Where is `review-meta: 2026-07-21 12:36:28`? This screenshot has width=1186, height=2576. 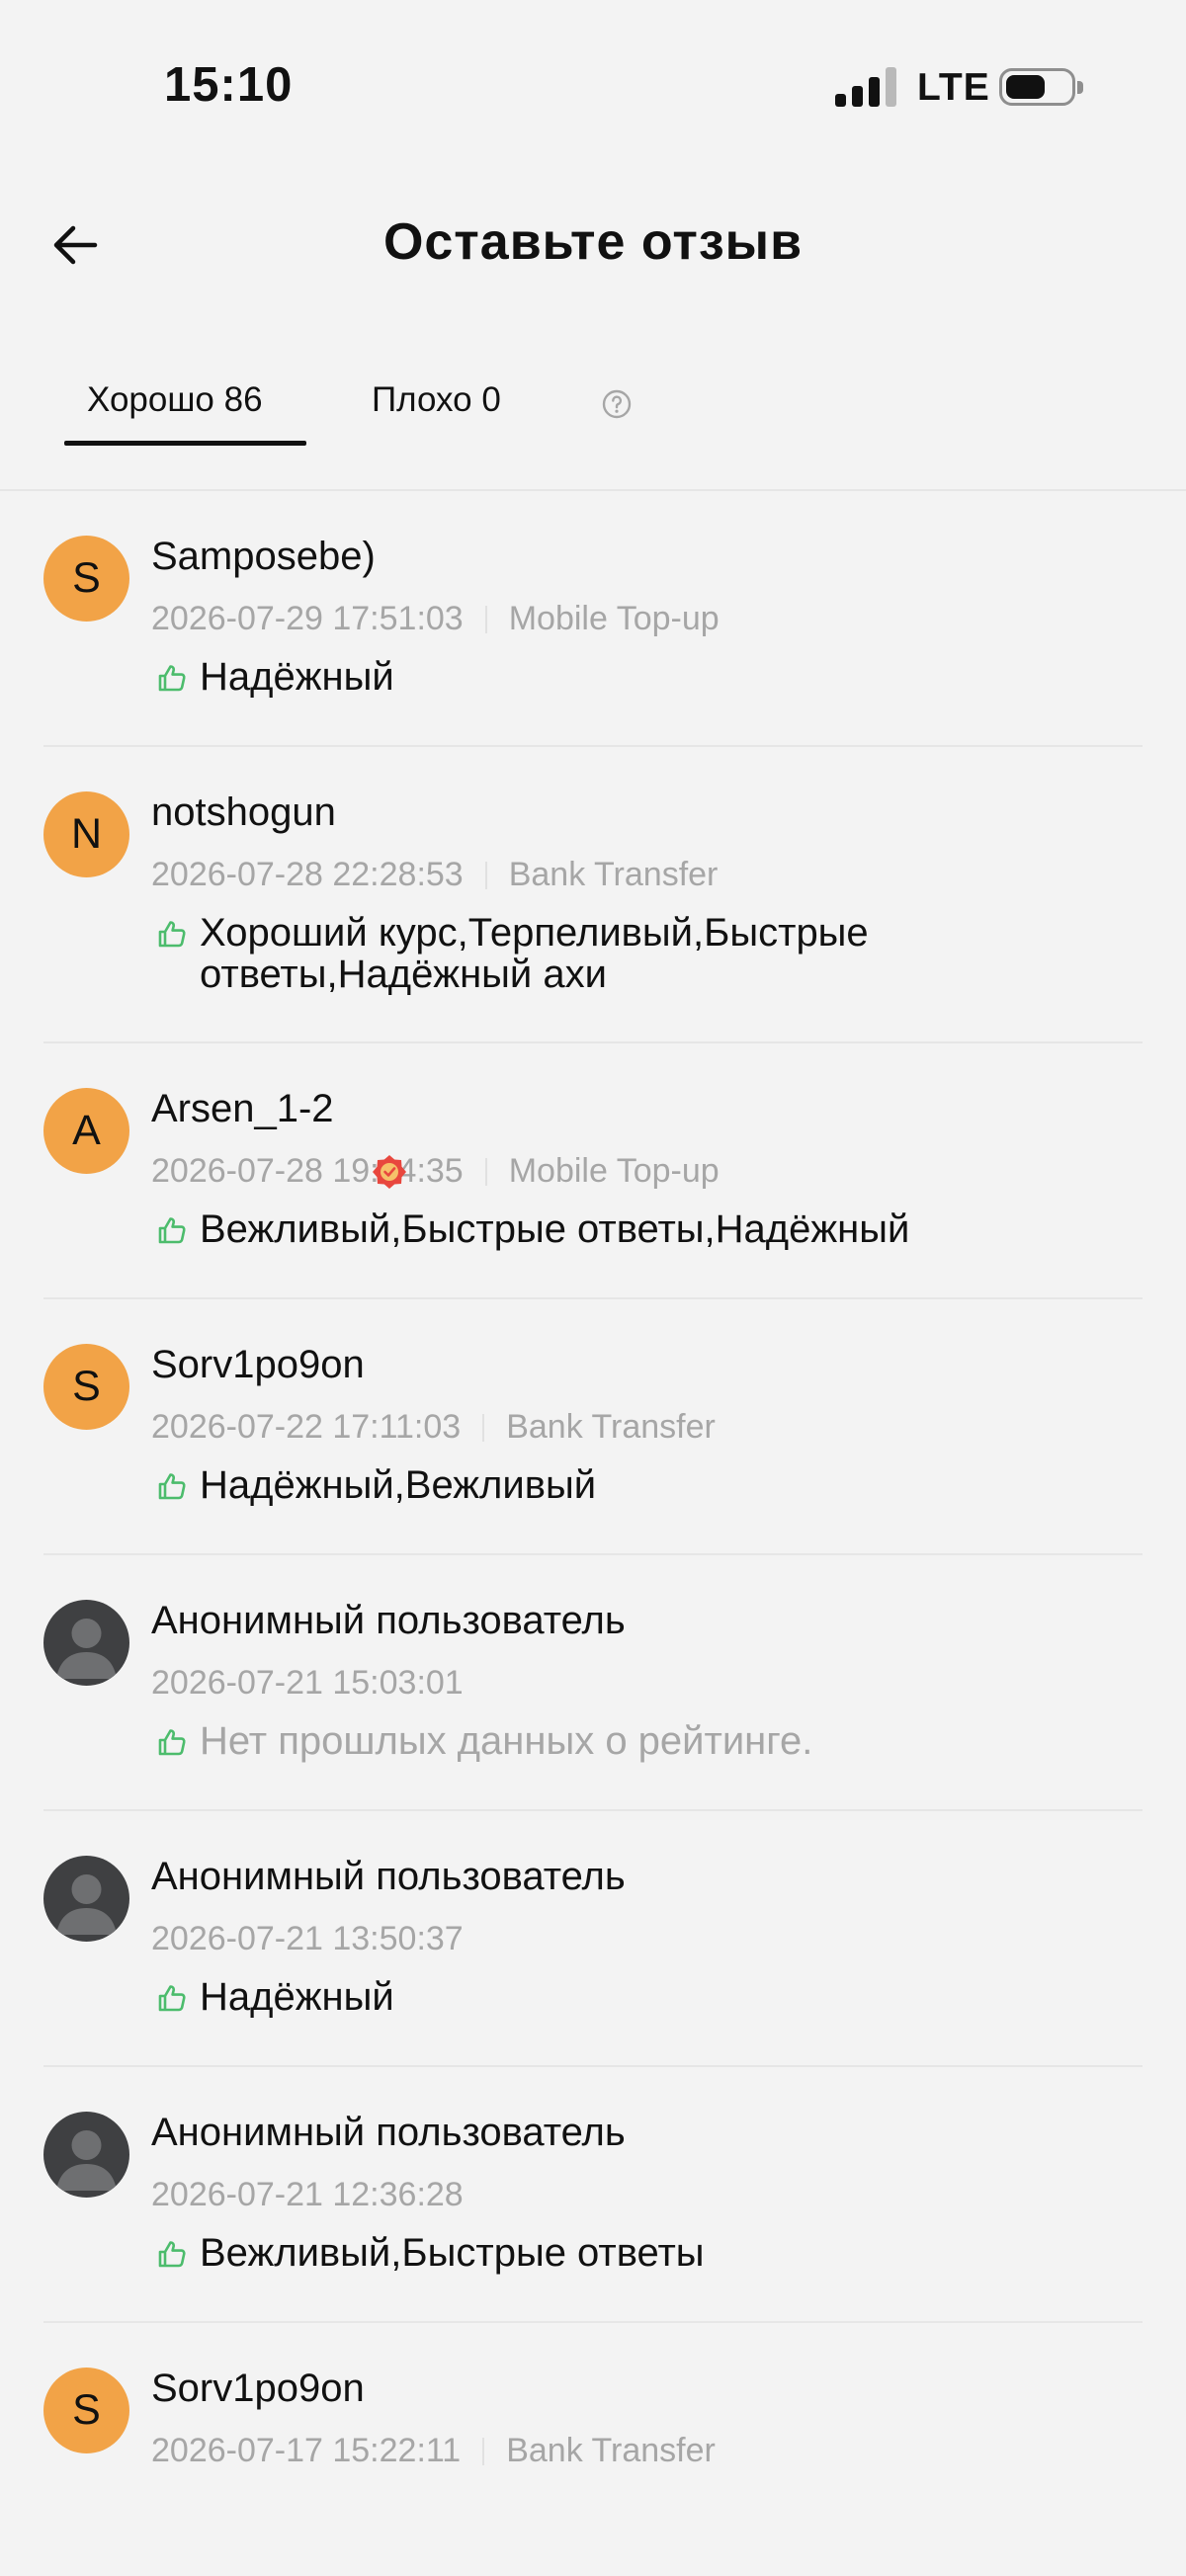
review-meta: 2026-07-21 12:36:28 is located at coordinates (307, 2195).